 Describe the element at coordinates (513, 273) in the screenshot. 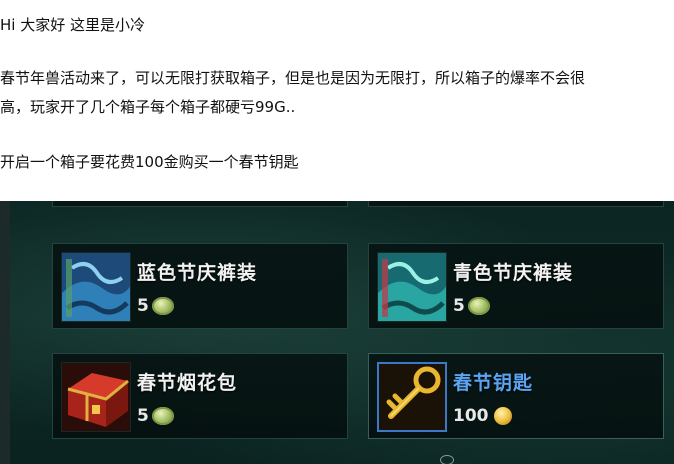

I see `item-title: 青色节庆裤装` at that location.